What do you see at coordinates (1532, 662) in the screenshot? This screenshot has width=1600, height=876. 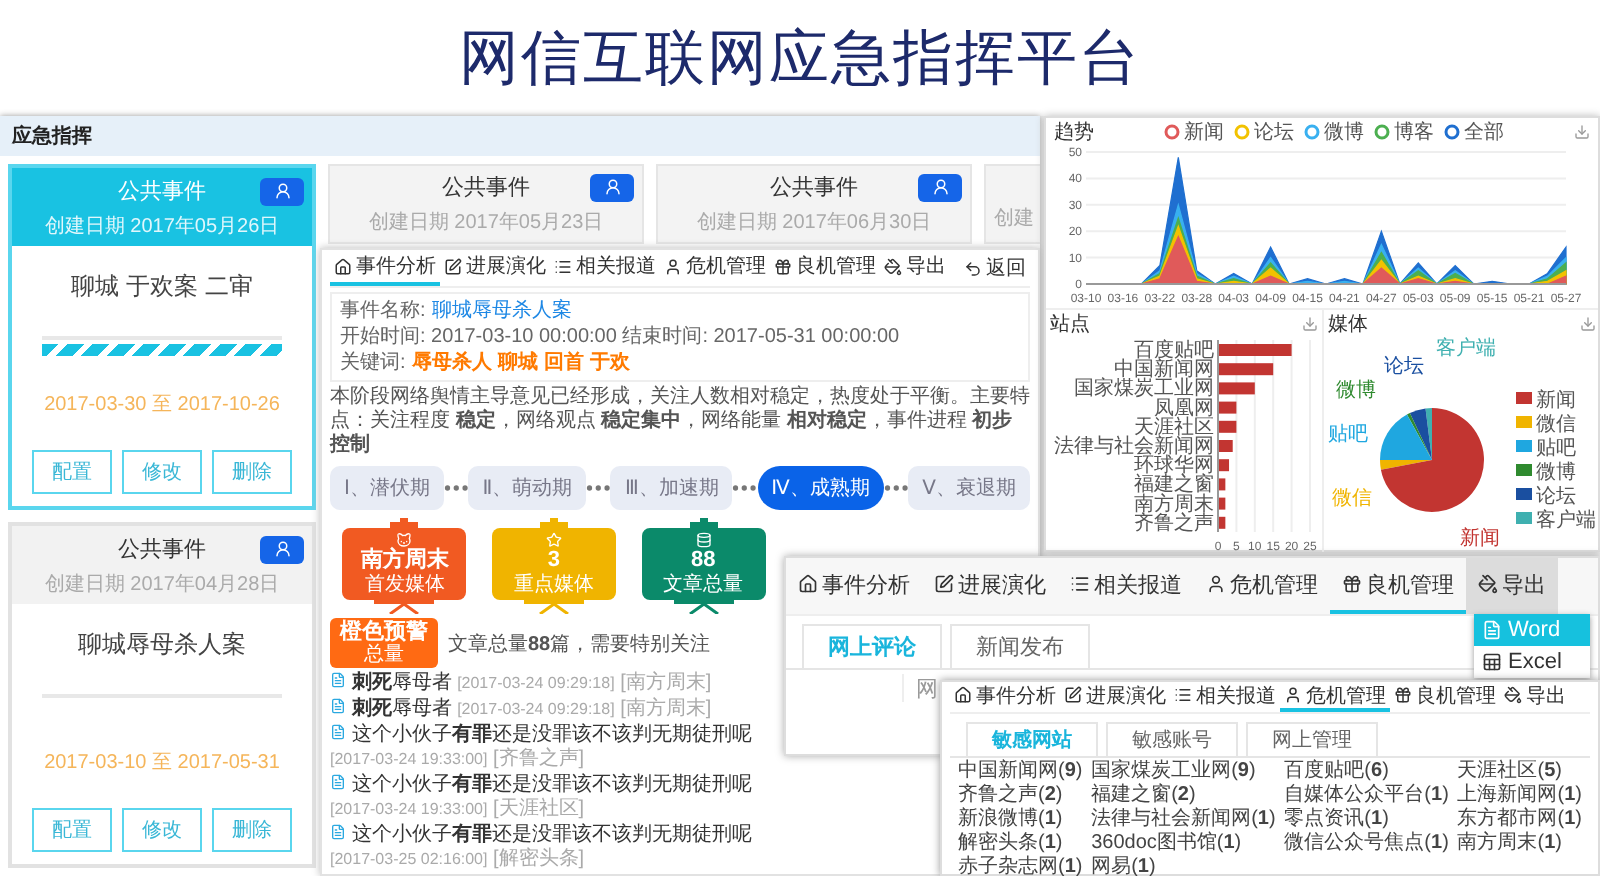 I see `menu-item: Excel` at bounding box center [1532, 662].